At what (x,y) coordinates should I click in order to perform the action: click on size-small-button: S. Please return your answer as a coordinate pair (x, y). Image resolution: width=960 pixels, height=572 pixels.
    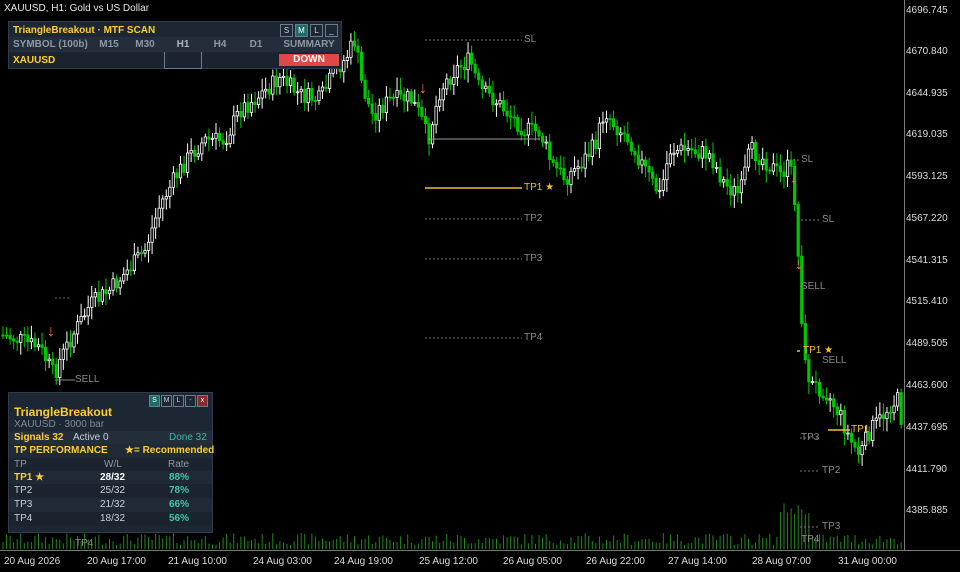
    Looking at the image, I should click on (286, 30).